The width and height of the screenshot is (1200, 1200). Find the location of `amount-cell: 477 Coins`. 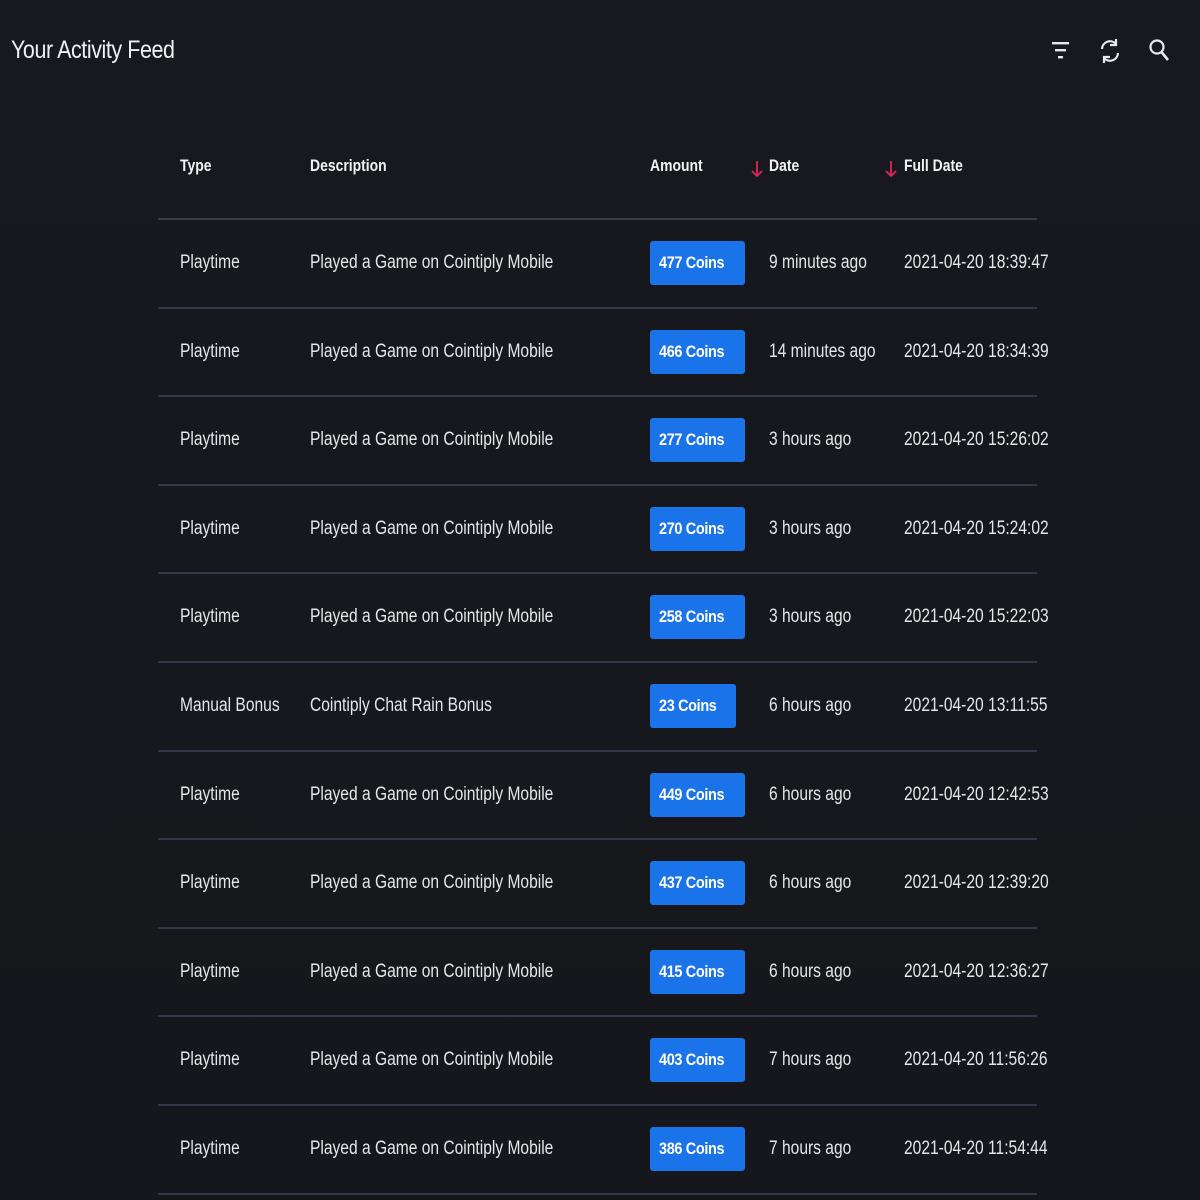

amount-cell: 477 Coins is located at coordinates (697, 263).